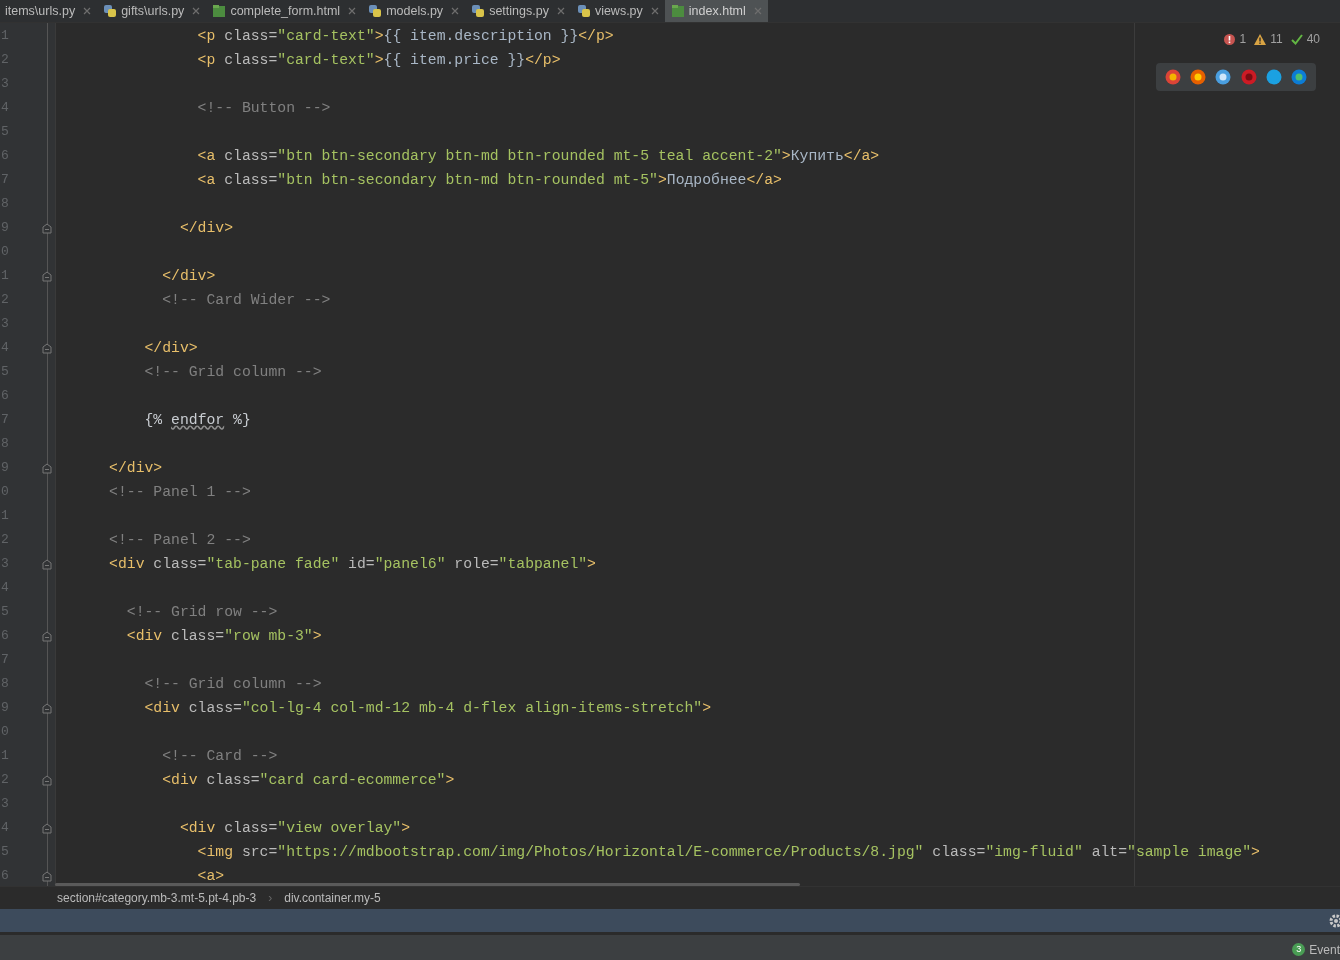 The height and width of the screenshot is (960, 1340). What do you see at coordinates (219, 756) in the screenshot?
I see `code-line: <!-- Card -->` at bounding box center [219, 756].